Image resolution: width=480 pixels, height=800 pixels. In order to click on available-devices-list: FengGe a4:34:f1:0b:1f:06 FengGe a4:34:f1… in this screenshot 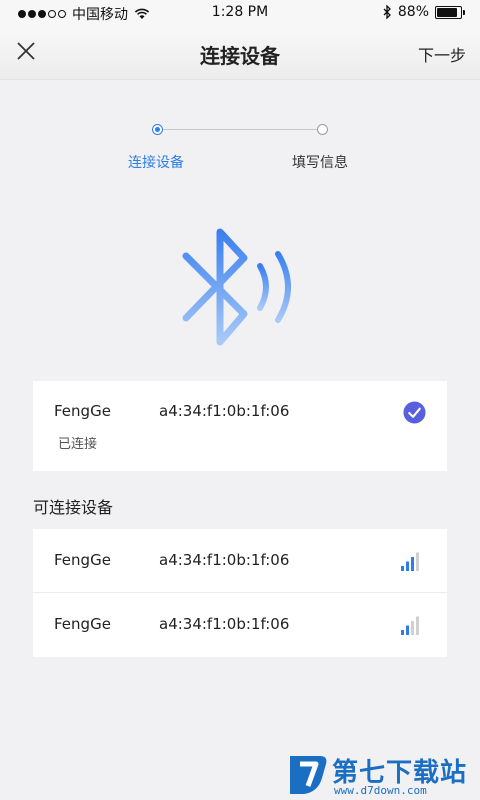, I will do `click(240, 593)`.